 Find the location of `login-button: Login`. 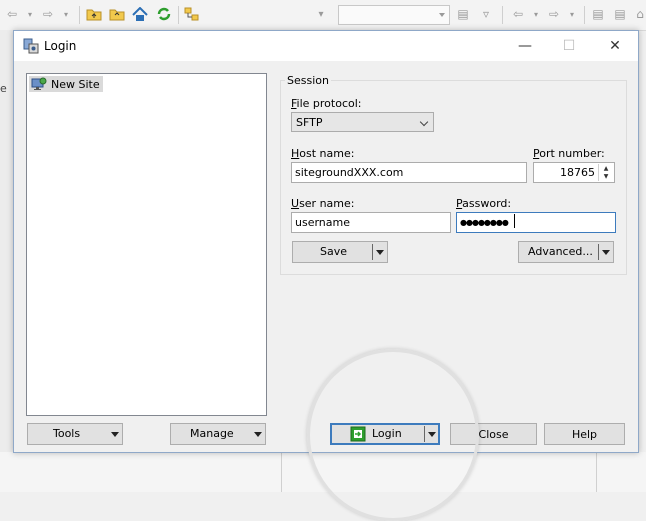

login-button: Login is located at coordinates (385, 434).